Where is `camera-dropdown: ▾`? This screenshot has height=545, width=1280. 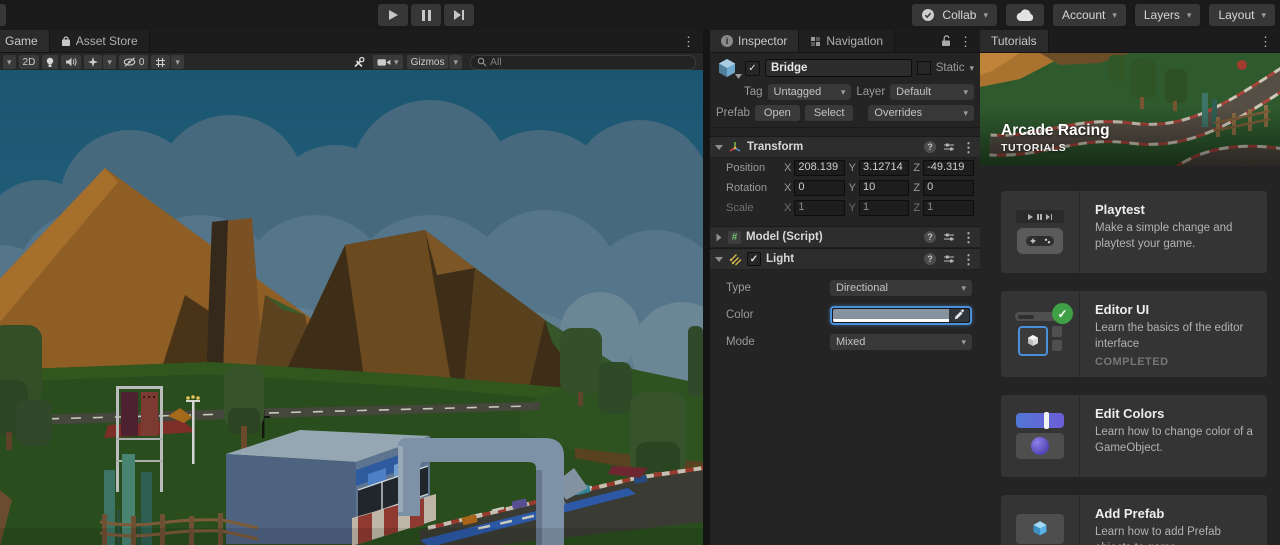 camera-dropdown: ▾ is located at coordinates (388, 62).